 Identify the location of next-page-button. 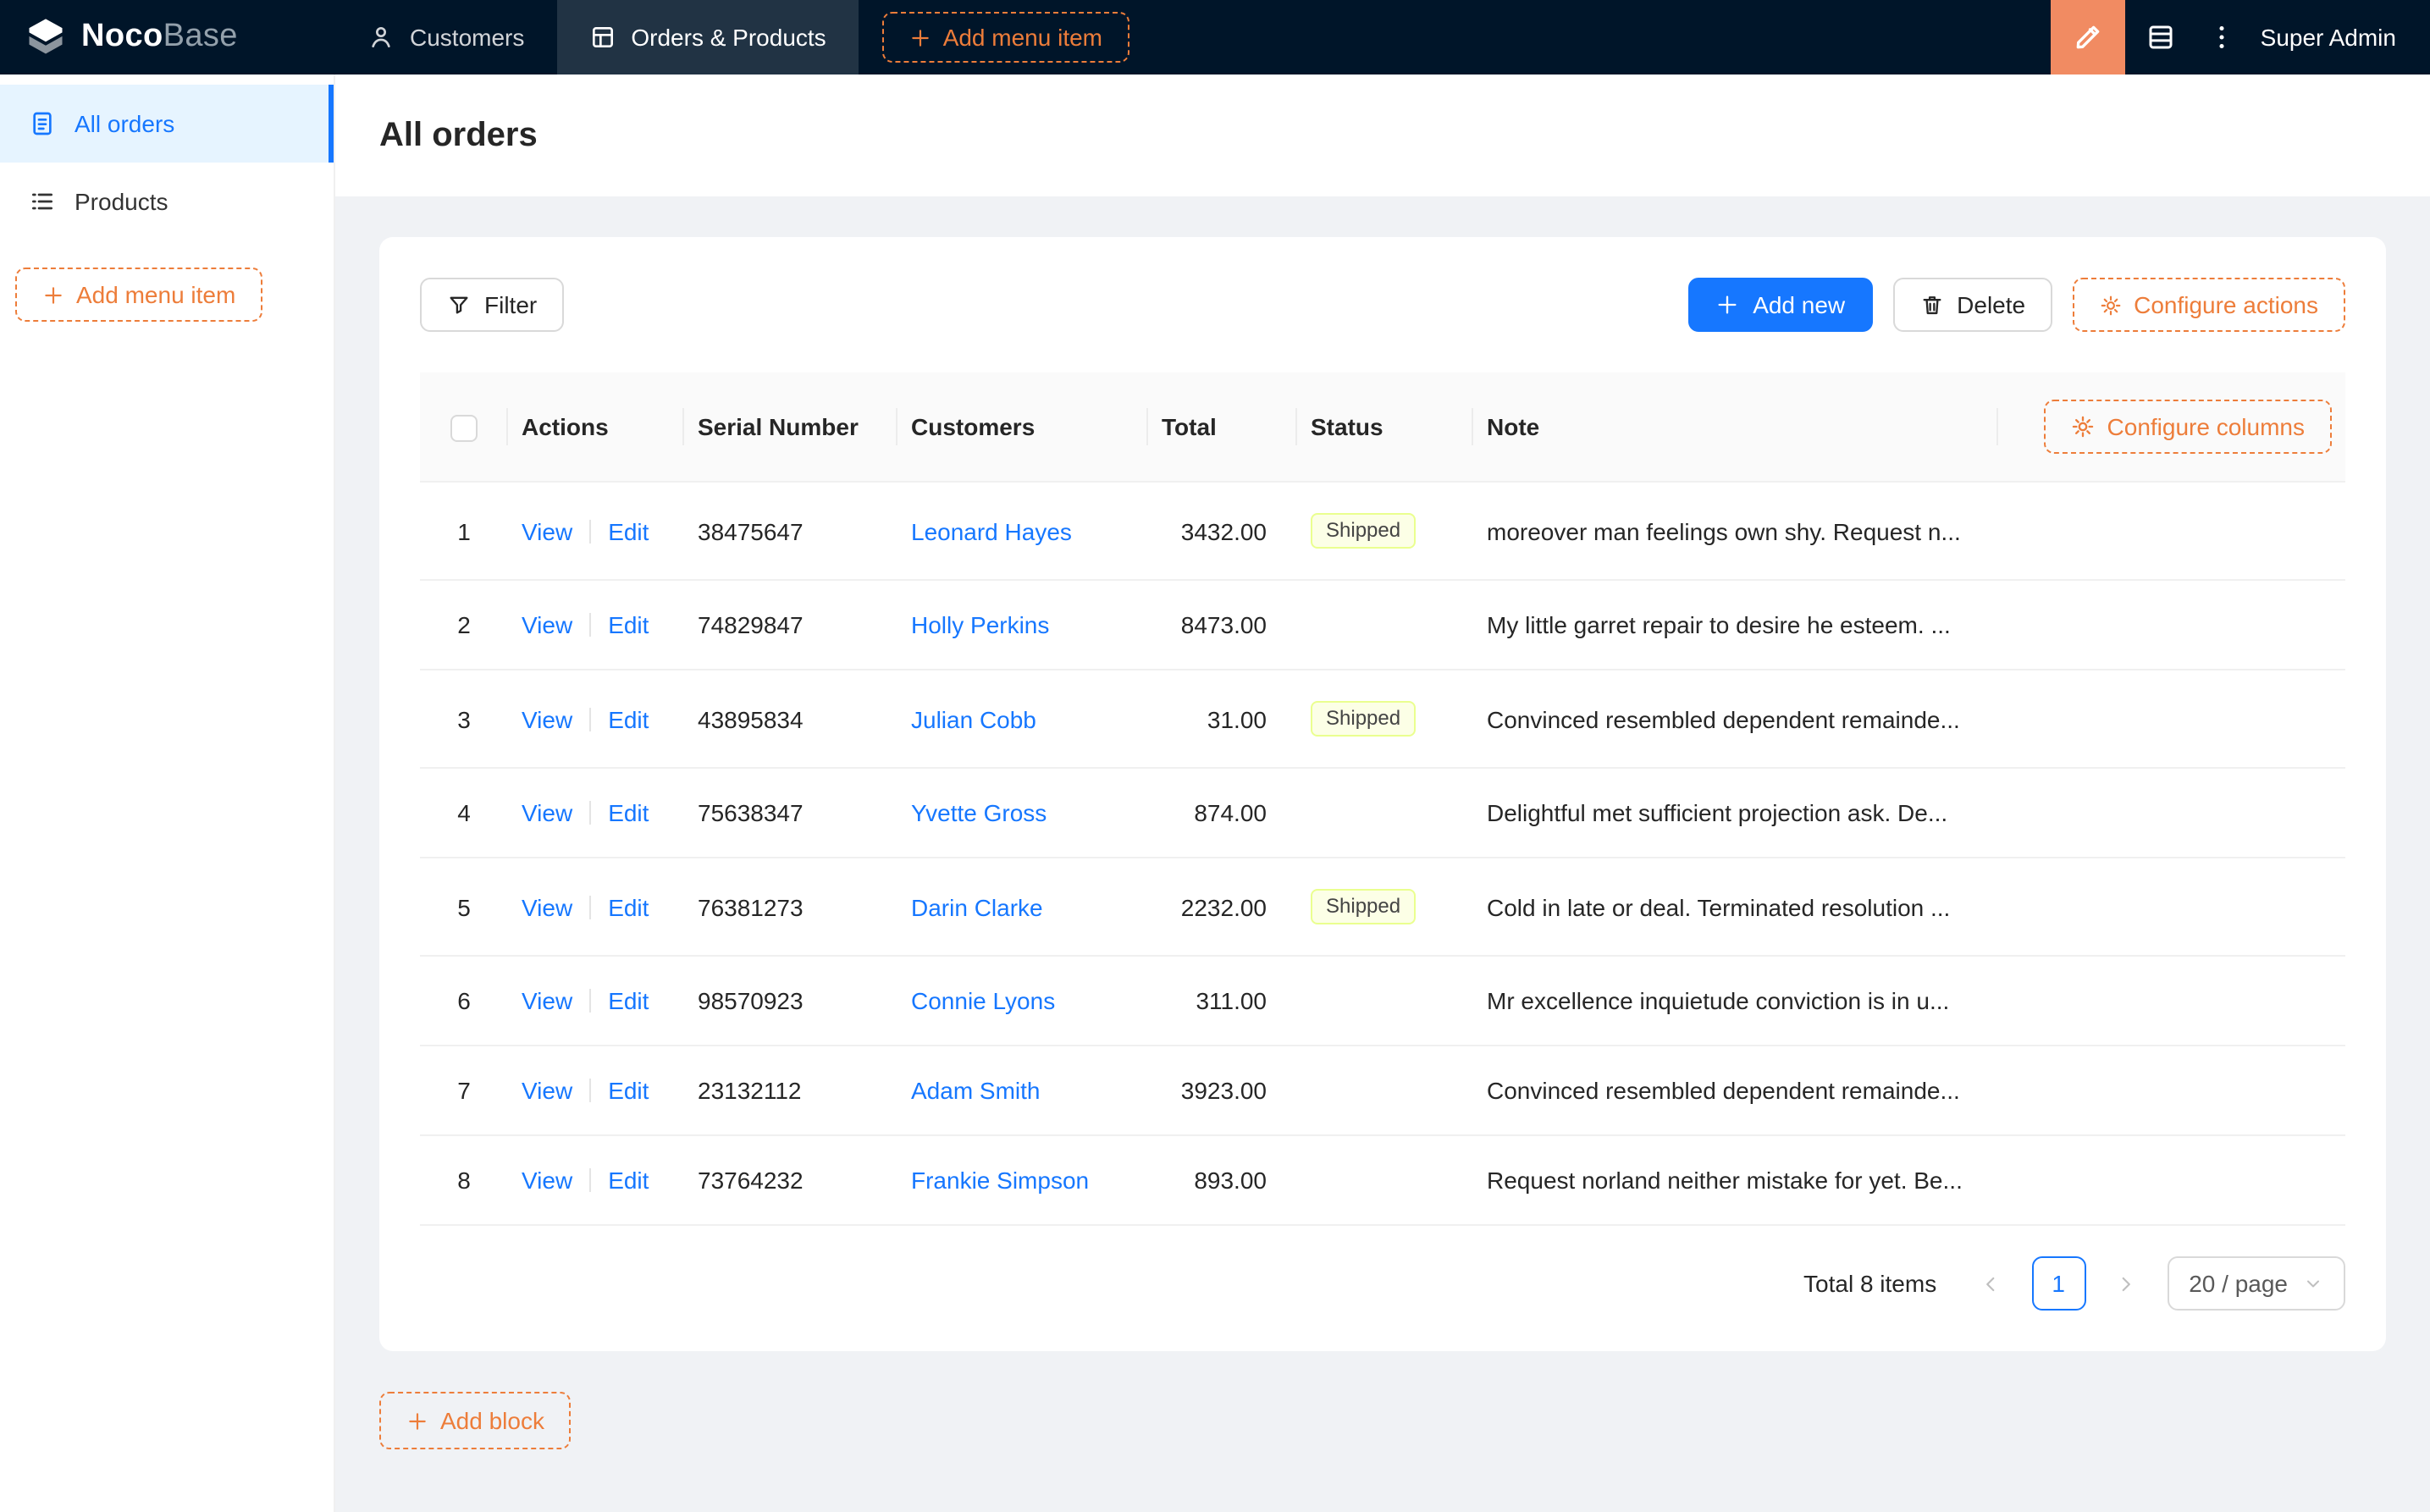
(2126, 1283).